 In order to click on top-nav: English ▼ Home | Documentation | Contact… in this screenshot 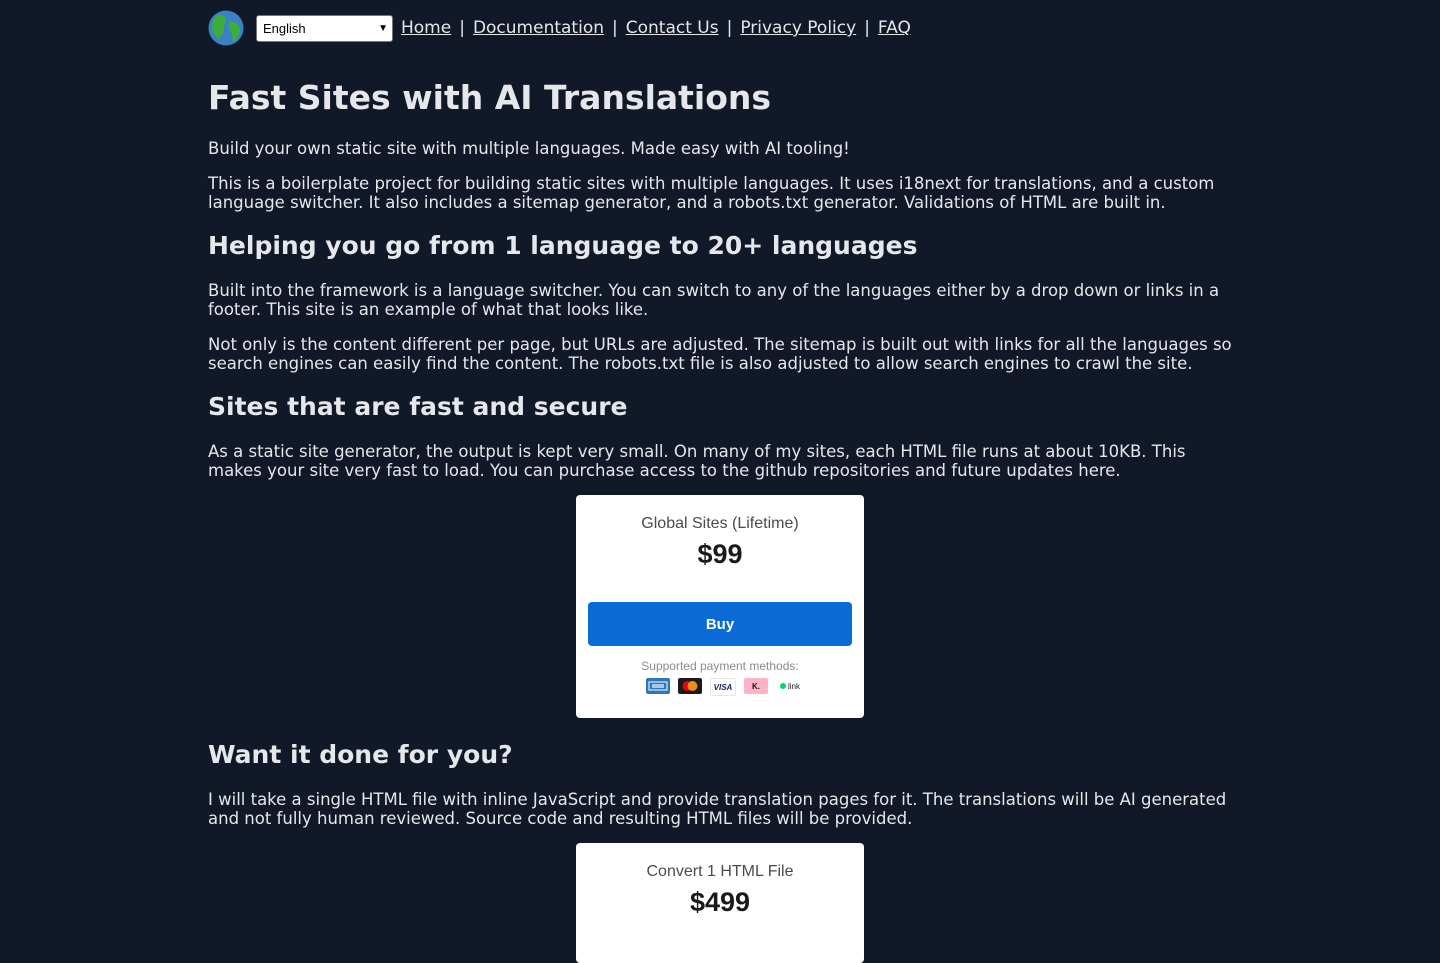, I will do `click(559, 28)`.